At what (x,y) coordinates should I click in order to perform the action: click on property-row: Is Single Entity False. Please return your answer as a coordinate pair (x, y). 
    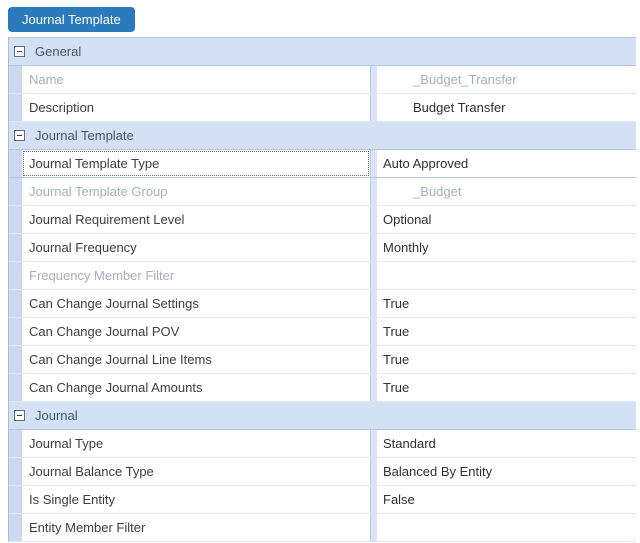
    Looking at the image, I should click on (322, 500).